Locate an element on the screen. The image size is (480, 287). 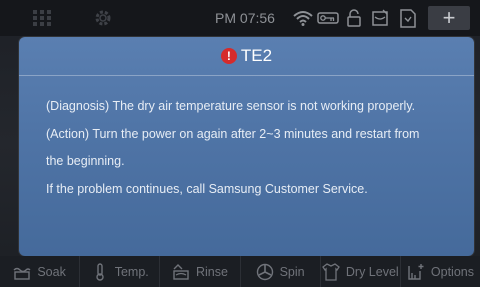
wifi-icon is located at coordinates (303, 18).